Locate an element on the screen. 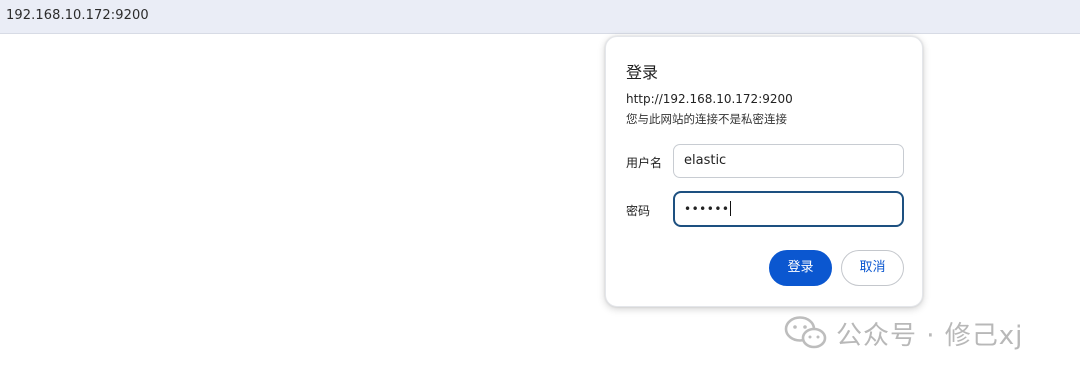 This screenshot has width=1080, height=375. dialog-title: 登录 is located at coordinates (642, 72).